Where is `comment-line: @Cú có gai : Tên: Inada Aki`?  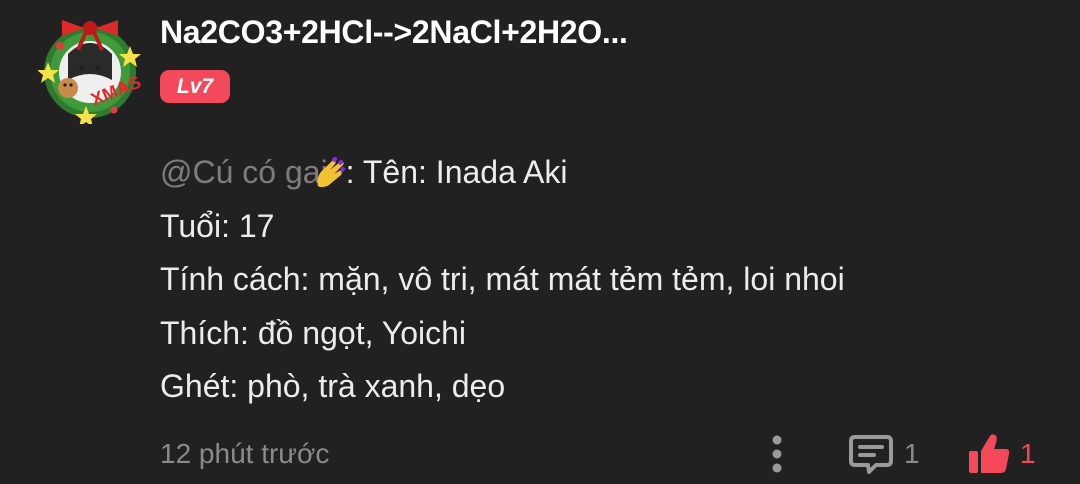
comment-line: @Cú có gai : Tên: Inada Aki is located at coordinates (502, 173).